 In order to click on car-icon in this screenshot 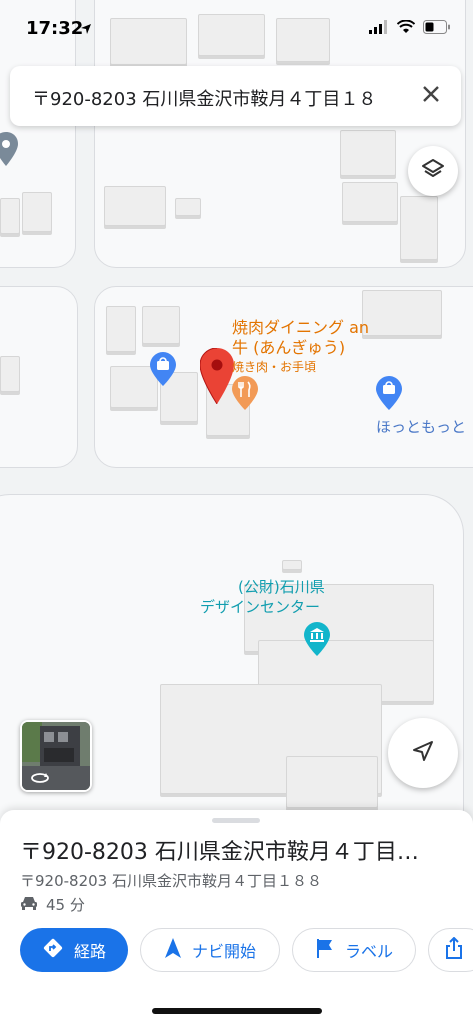, I will do `click(29, 905)`.